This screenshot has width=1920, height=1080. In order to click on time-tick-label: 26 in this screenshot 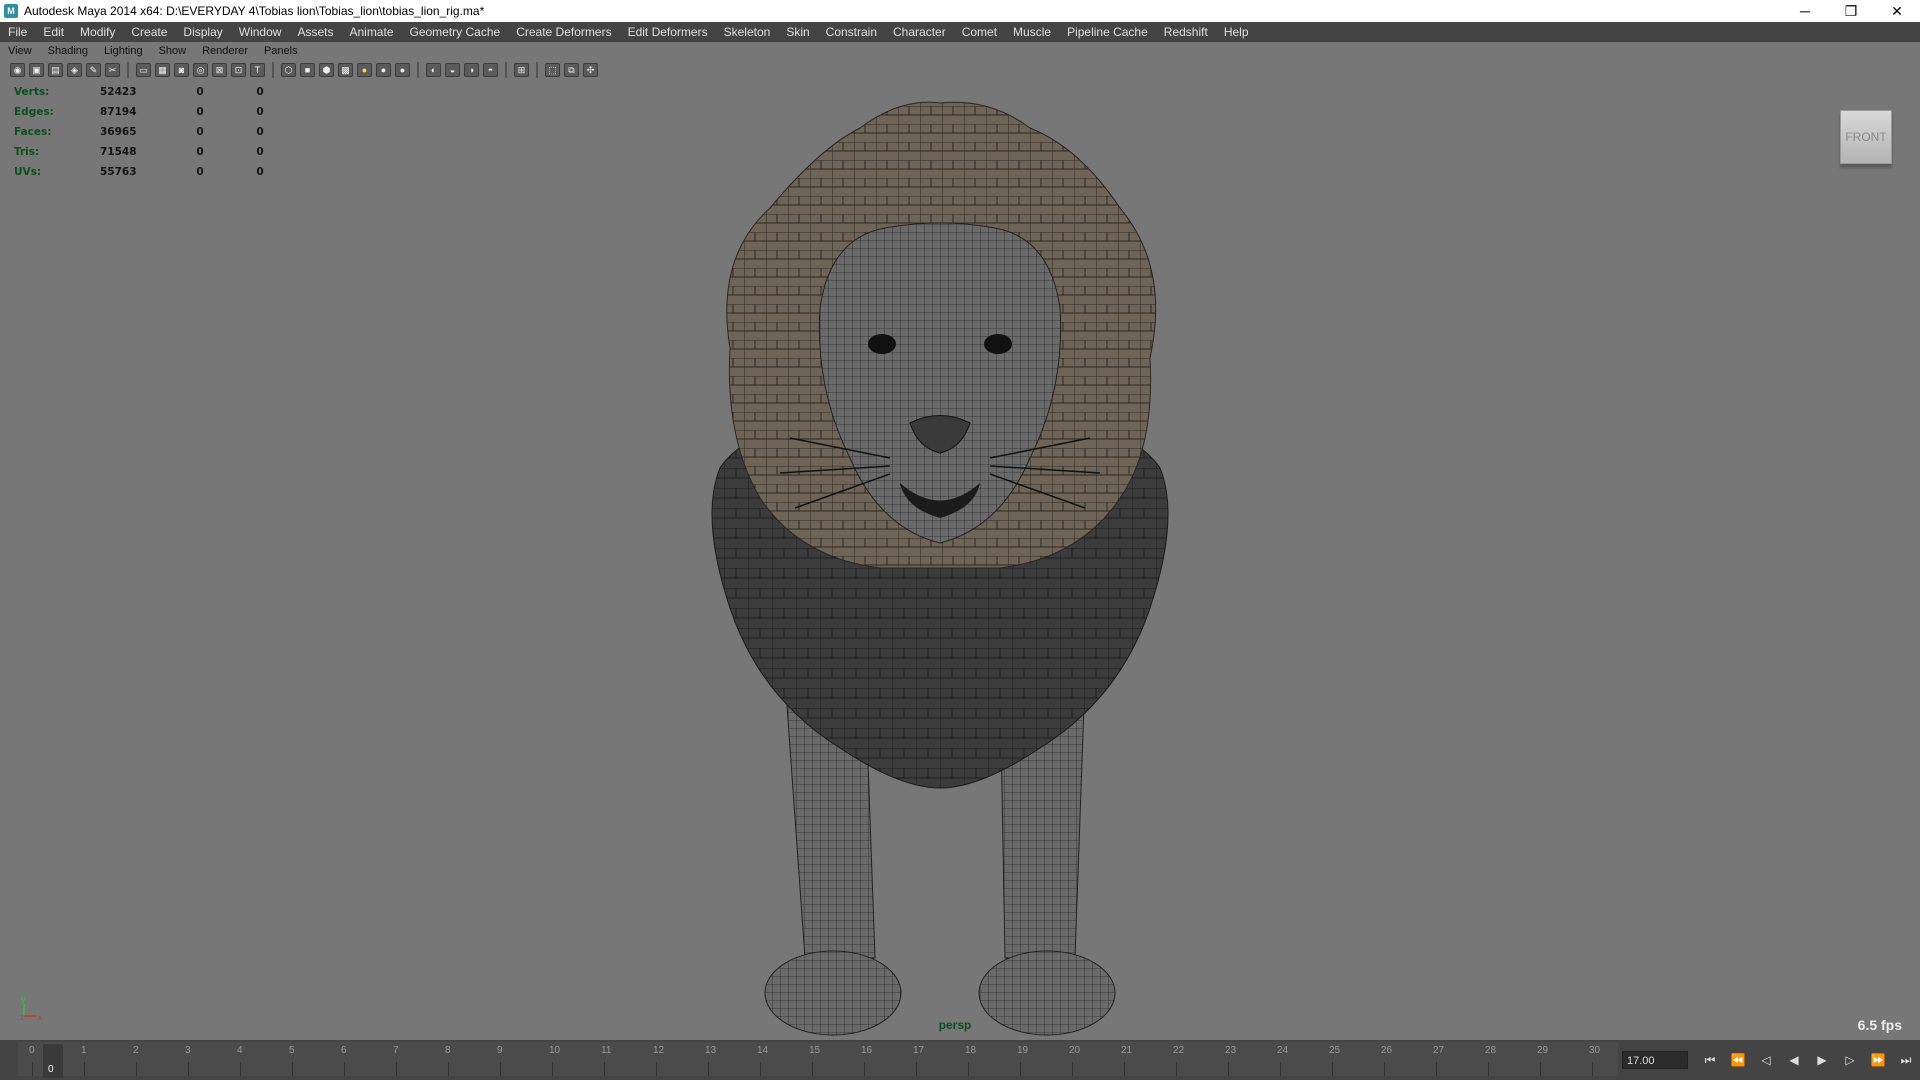, I will do `click(1387, 1050)`.